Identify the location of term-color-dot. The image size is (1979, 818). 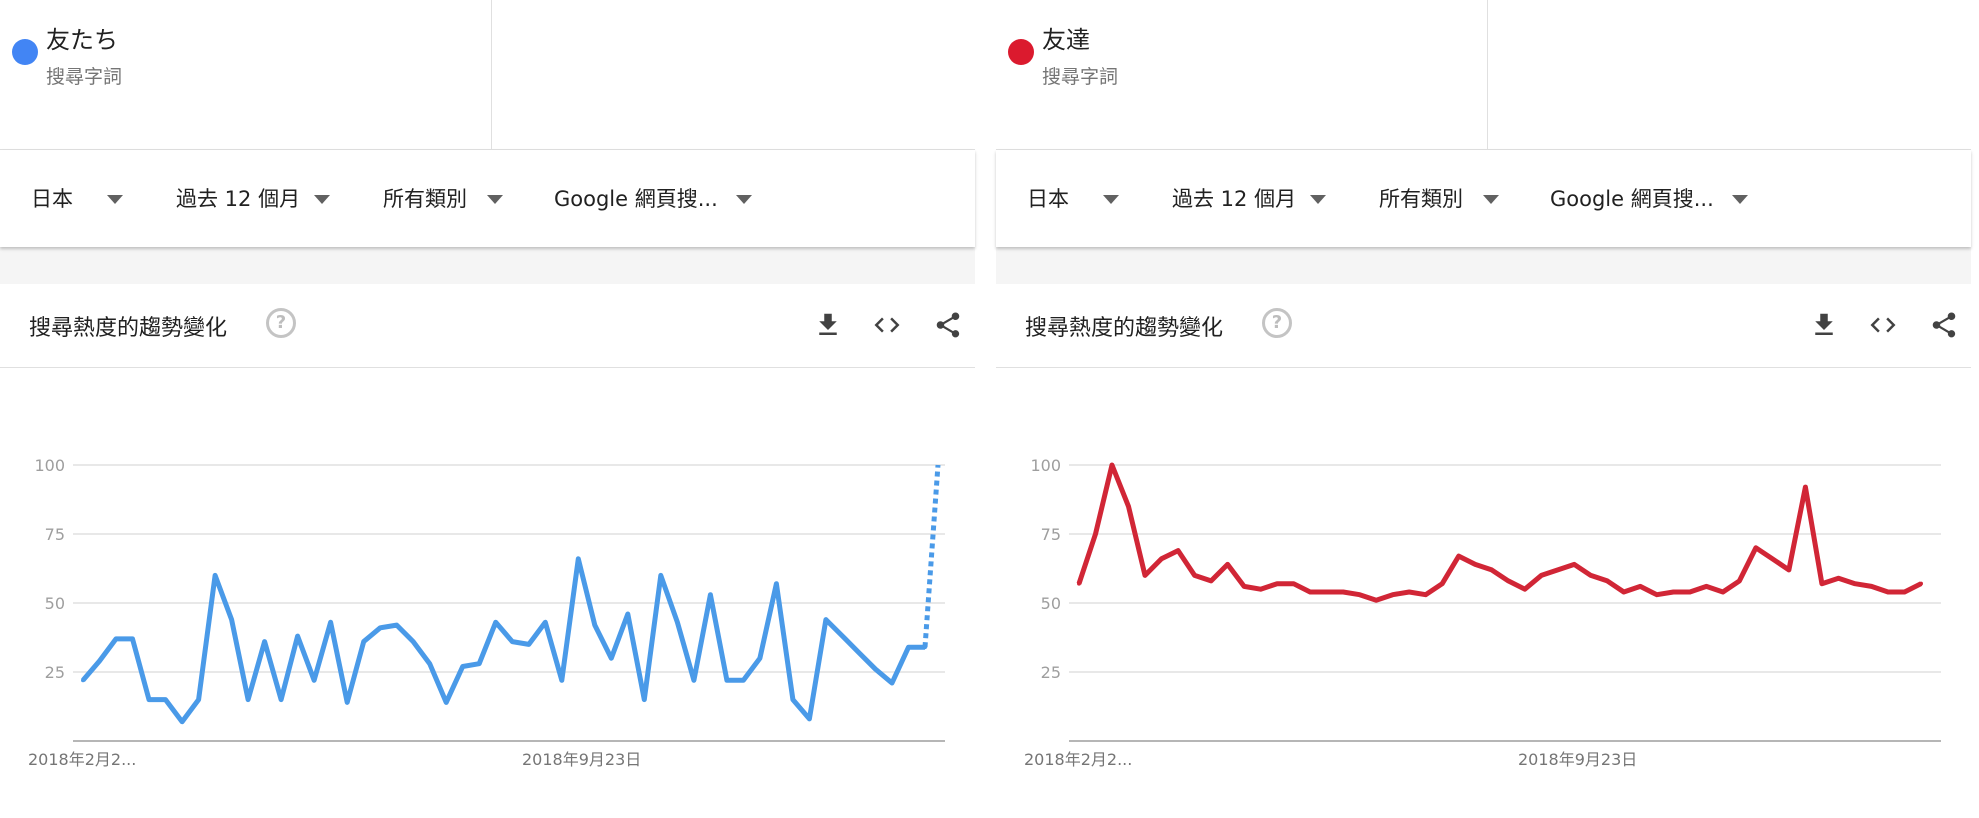
(1021, 52).